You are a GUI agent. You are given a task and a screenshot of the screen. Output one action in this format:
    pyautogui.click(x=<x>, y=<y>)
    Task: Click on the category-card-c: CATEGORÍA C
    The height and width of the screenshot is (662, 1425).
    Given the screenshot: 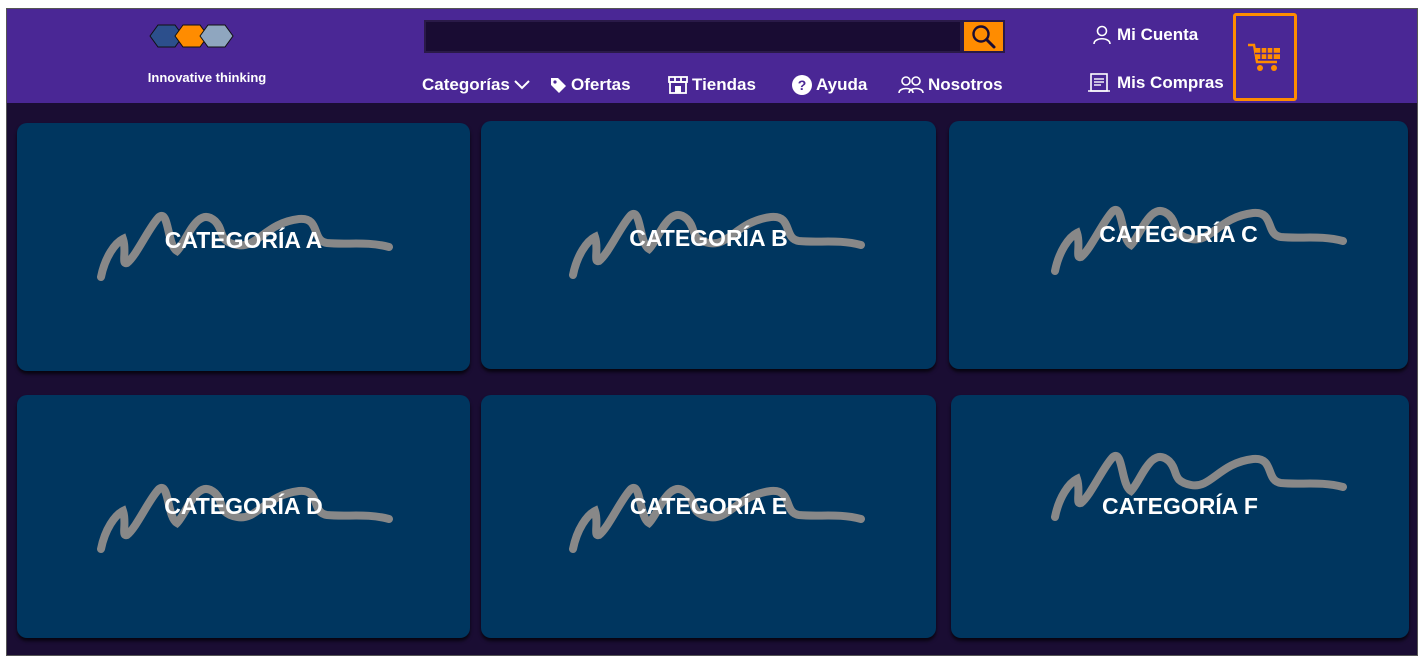 What is the action you would take?
    pyautogui.click(x=1178, y=245)
    